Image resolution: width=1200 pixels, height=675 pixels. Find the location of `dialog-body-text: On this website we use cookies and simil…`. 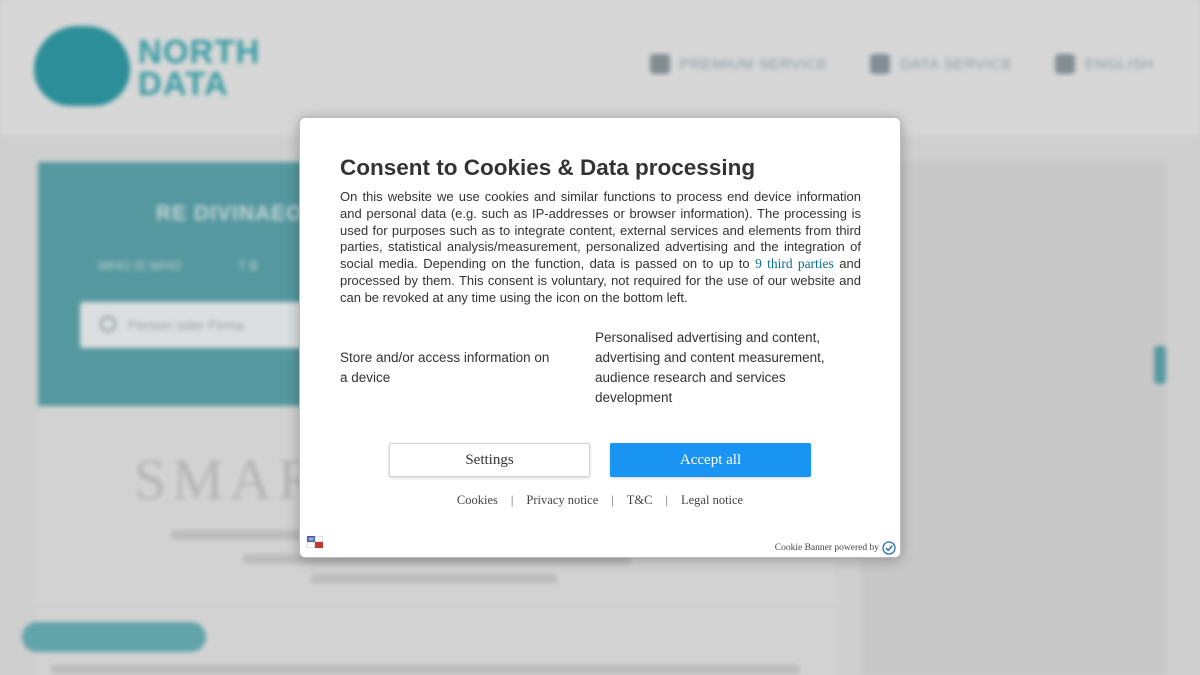

dialog-body-text: On this website we use cookies and simil… is located at coordinates (600, 248).